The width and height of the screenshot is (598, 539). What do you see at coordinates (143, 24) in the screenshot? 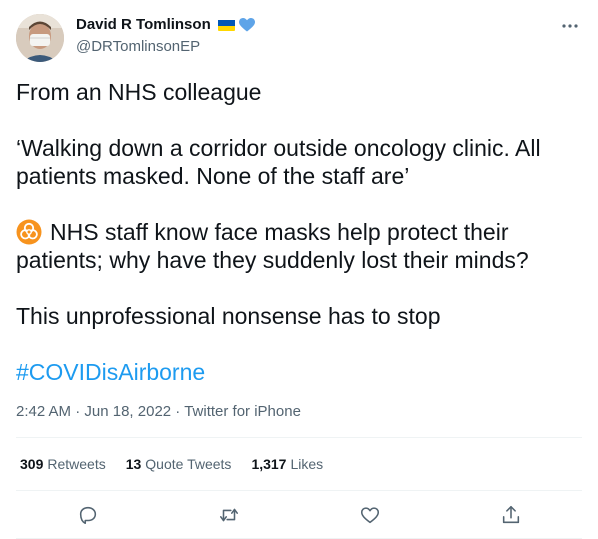
I see `author-name: David R Tomlinson` at bounding box center [143, 24].